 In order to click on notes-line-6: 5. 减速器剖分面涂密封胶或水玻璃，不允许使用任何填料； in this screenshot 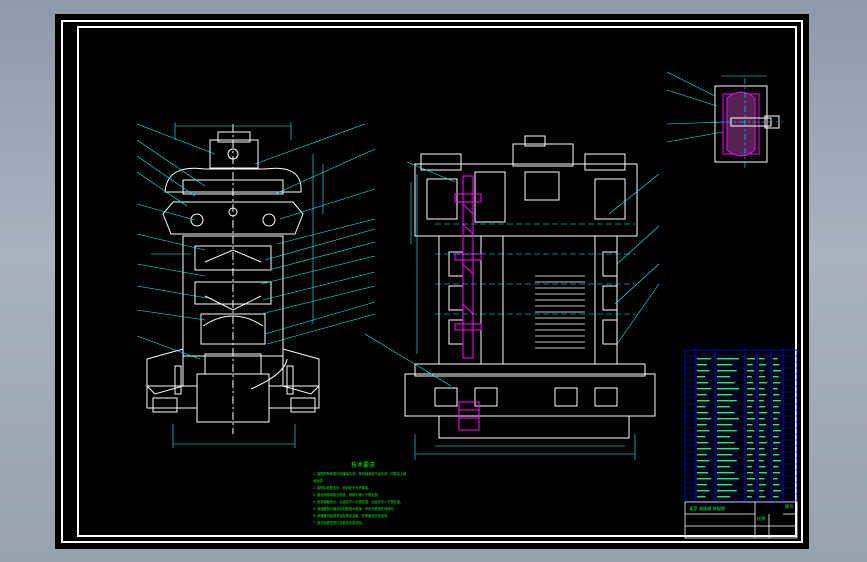, I will do `click(355, 509)`.